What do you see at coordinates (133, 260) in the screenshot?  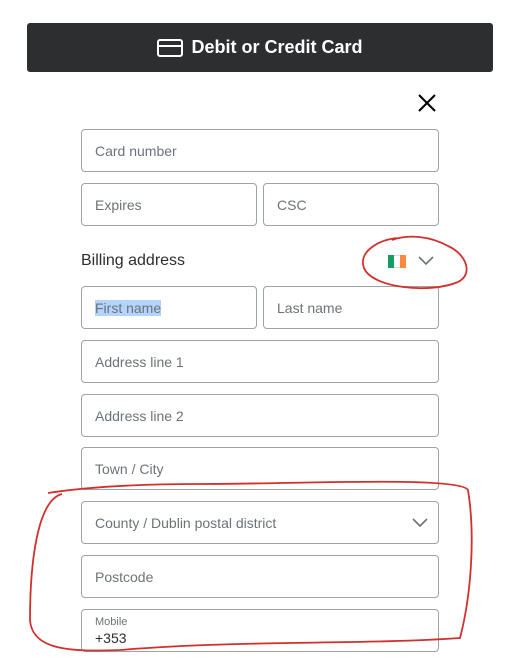 I see `billing-address-title: Billing address` at bounding box center [133, 260].